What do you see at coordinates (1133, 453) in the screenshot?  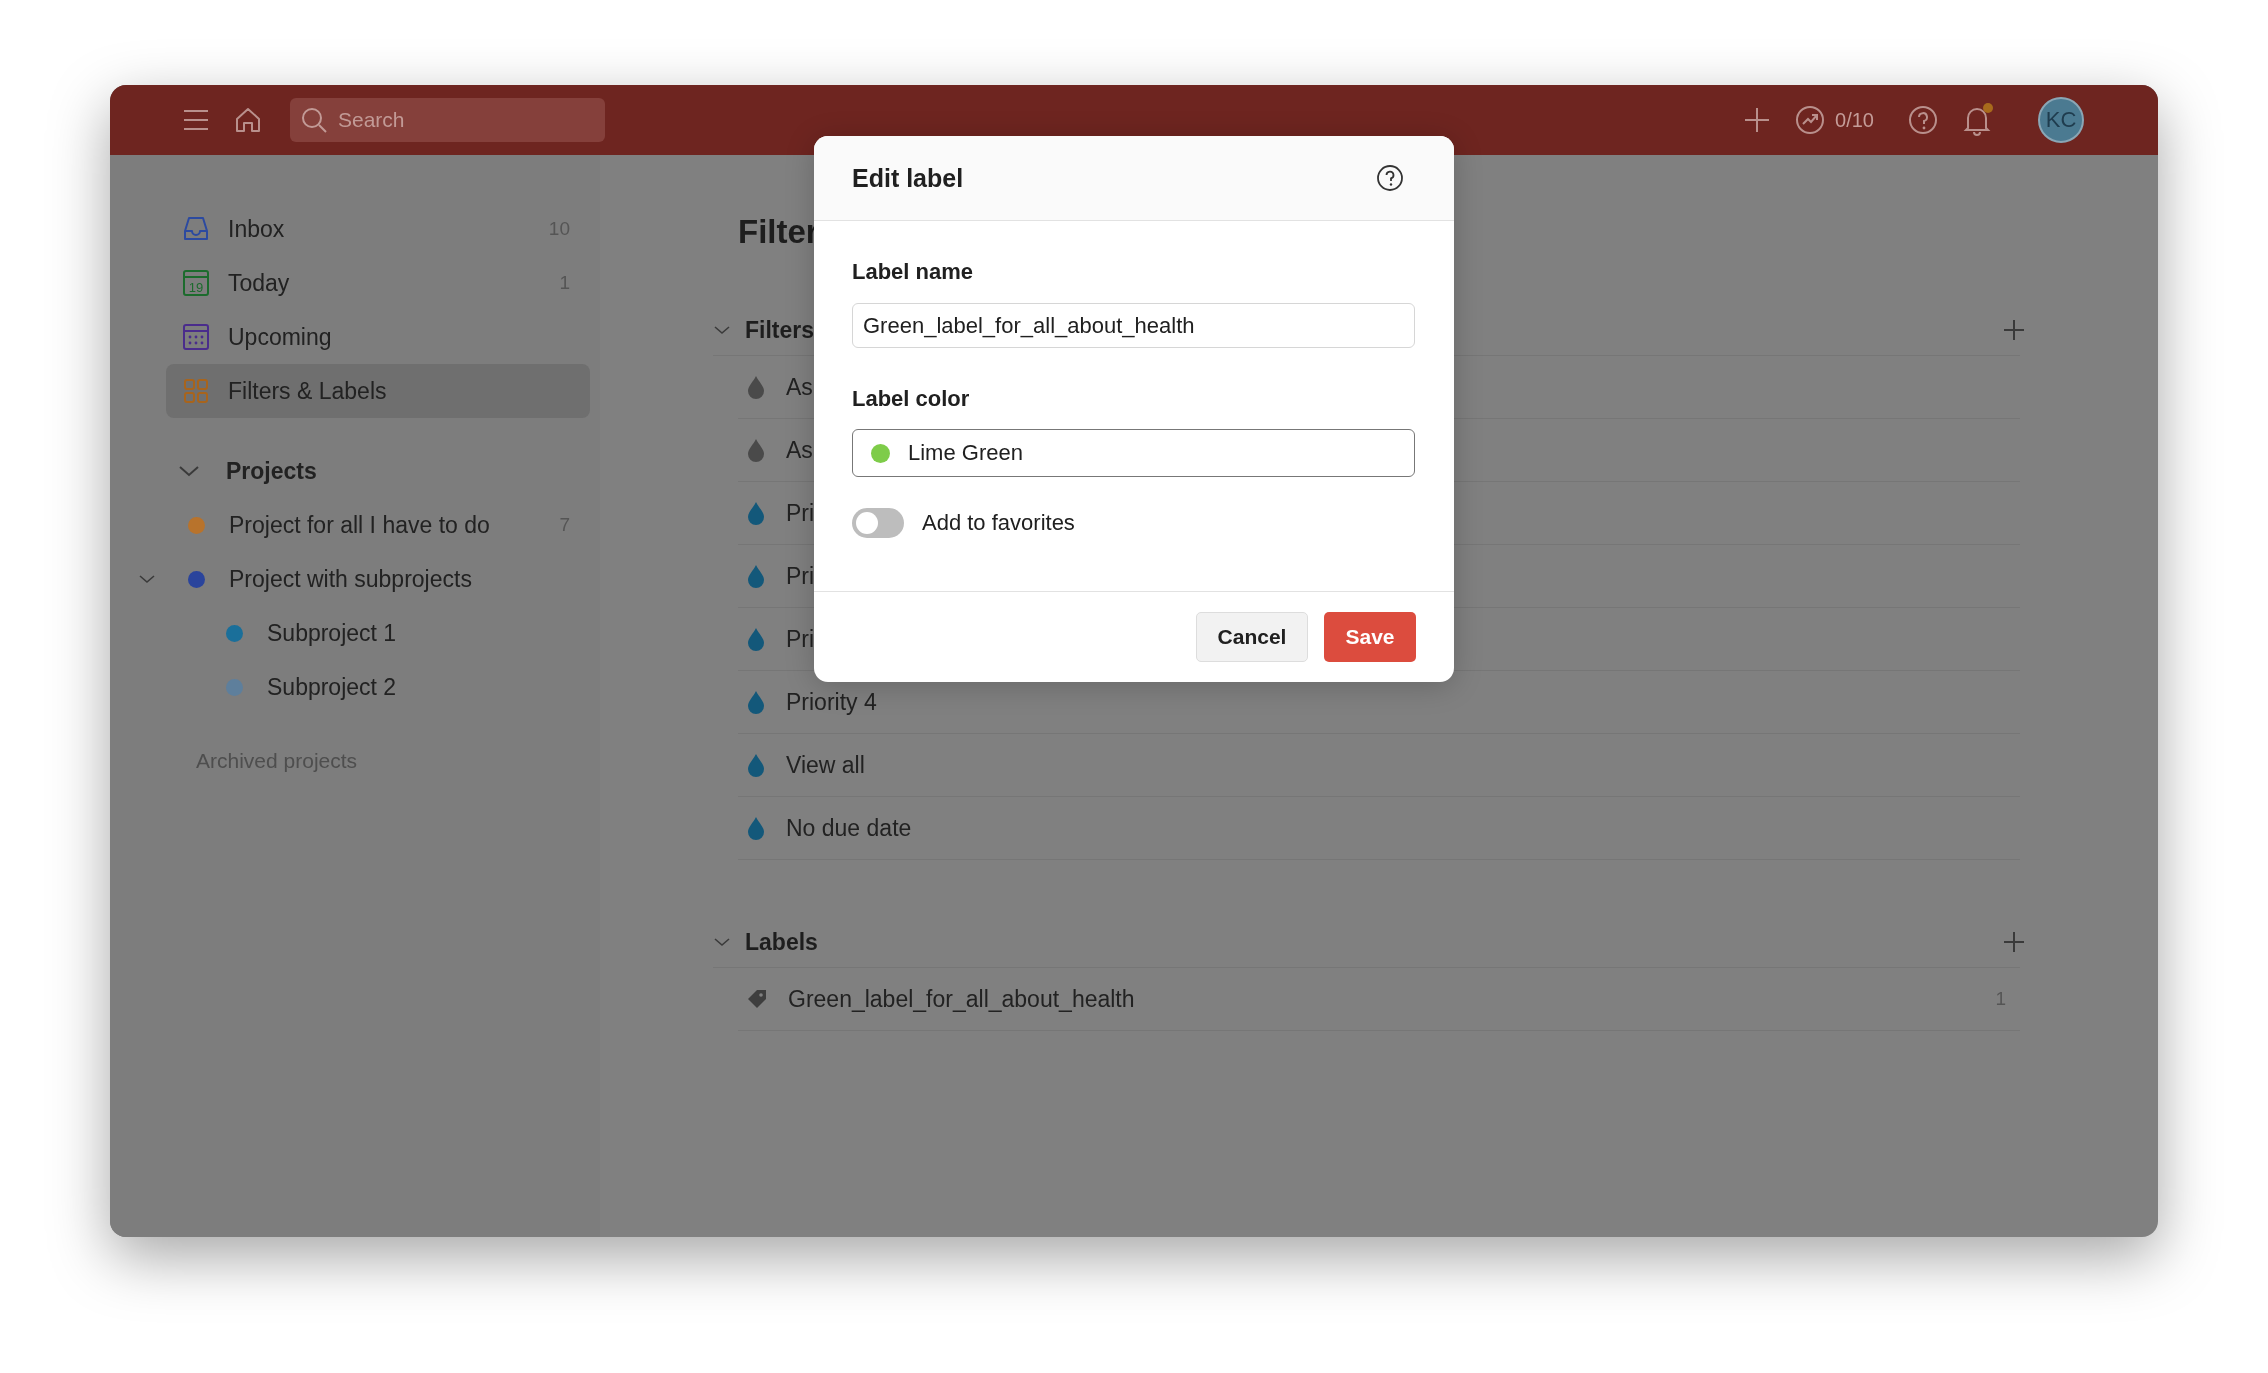 I see `label-color-select: Lime Green` at bounding box center [1133, 453].